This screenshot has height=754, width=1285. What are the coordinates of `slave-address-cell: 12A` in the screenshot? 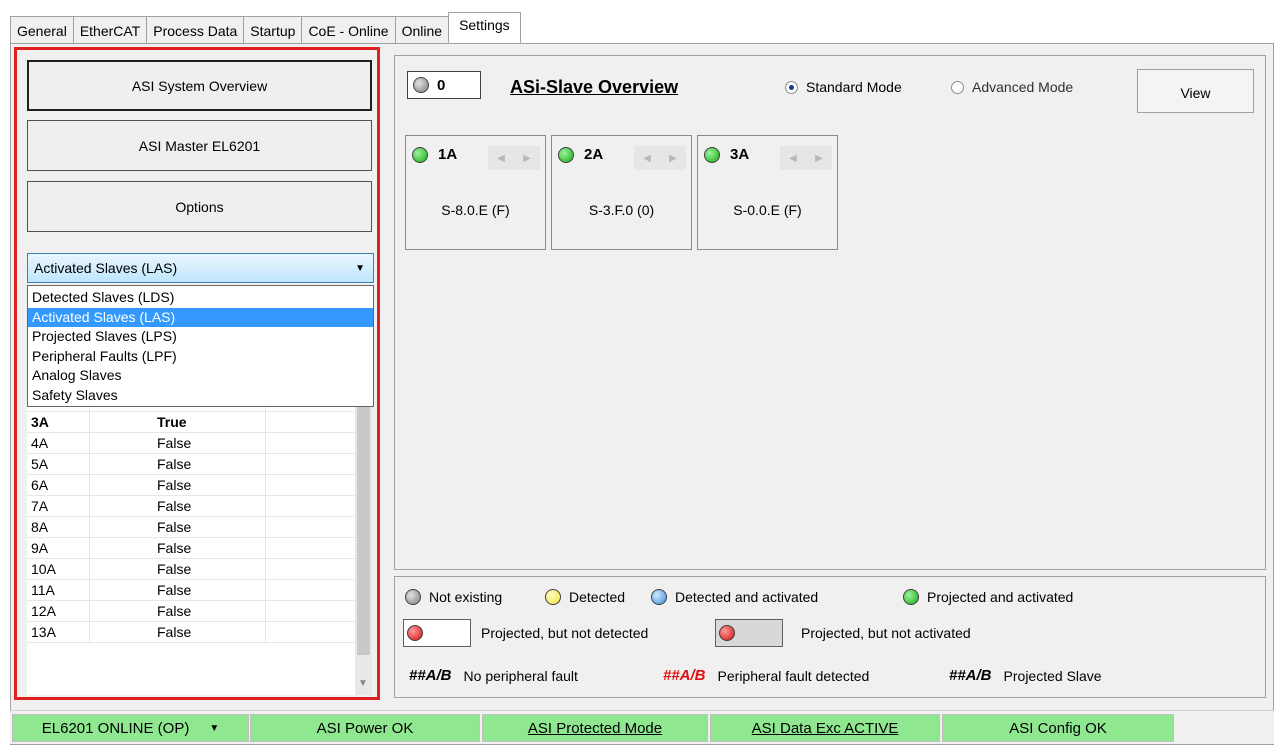 It's located at (43, 611).